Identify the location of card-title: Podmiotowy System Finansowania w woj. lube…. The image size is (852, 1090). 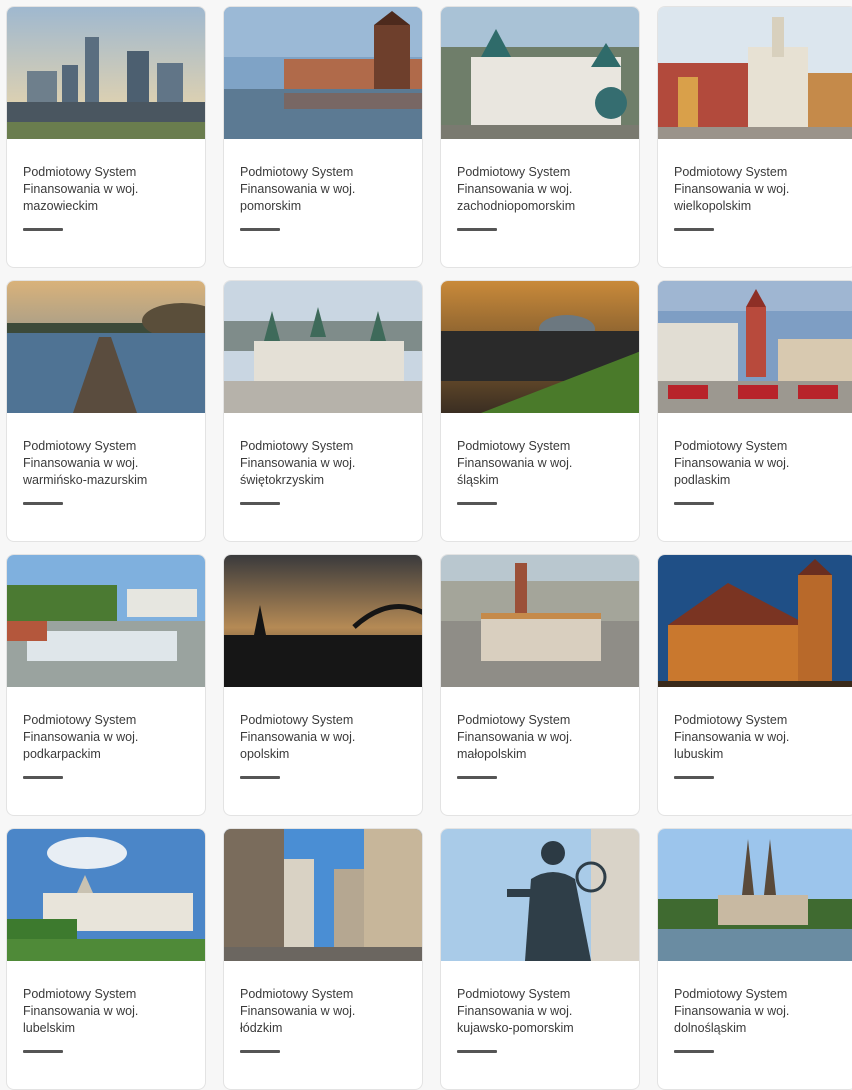
(81, 1011).